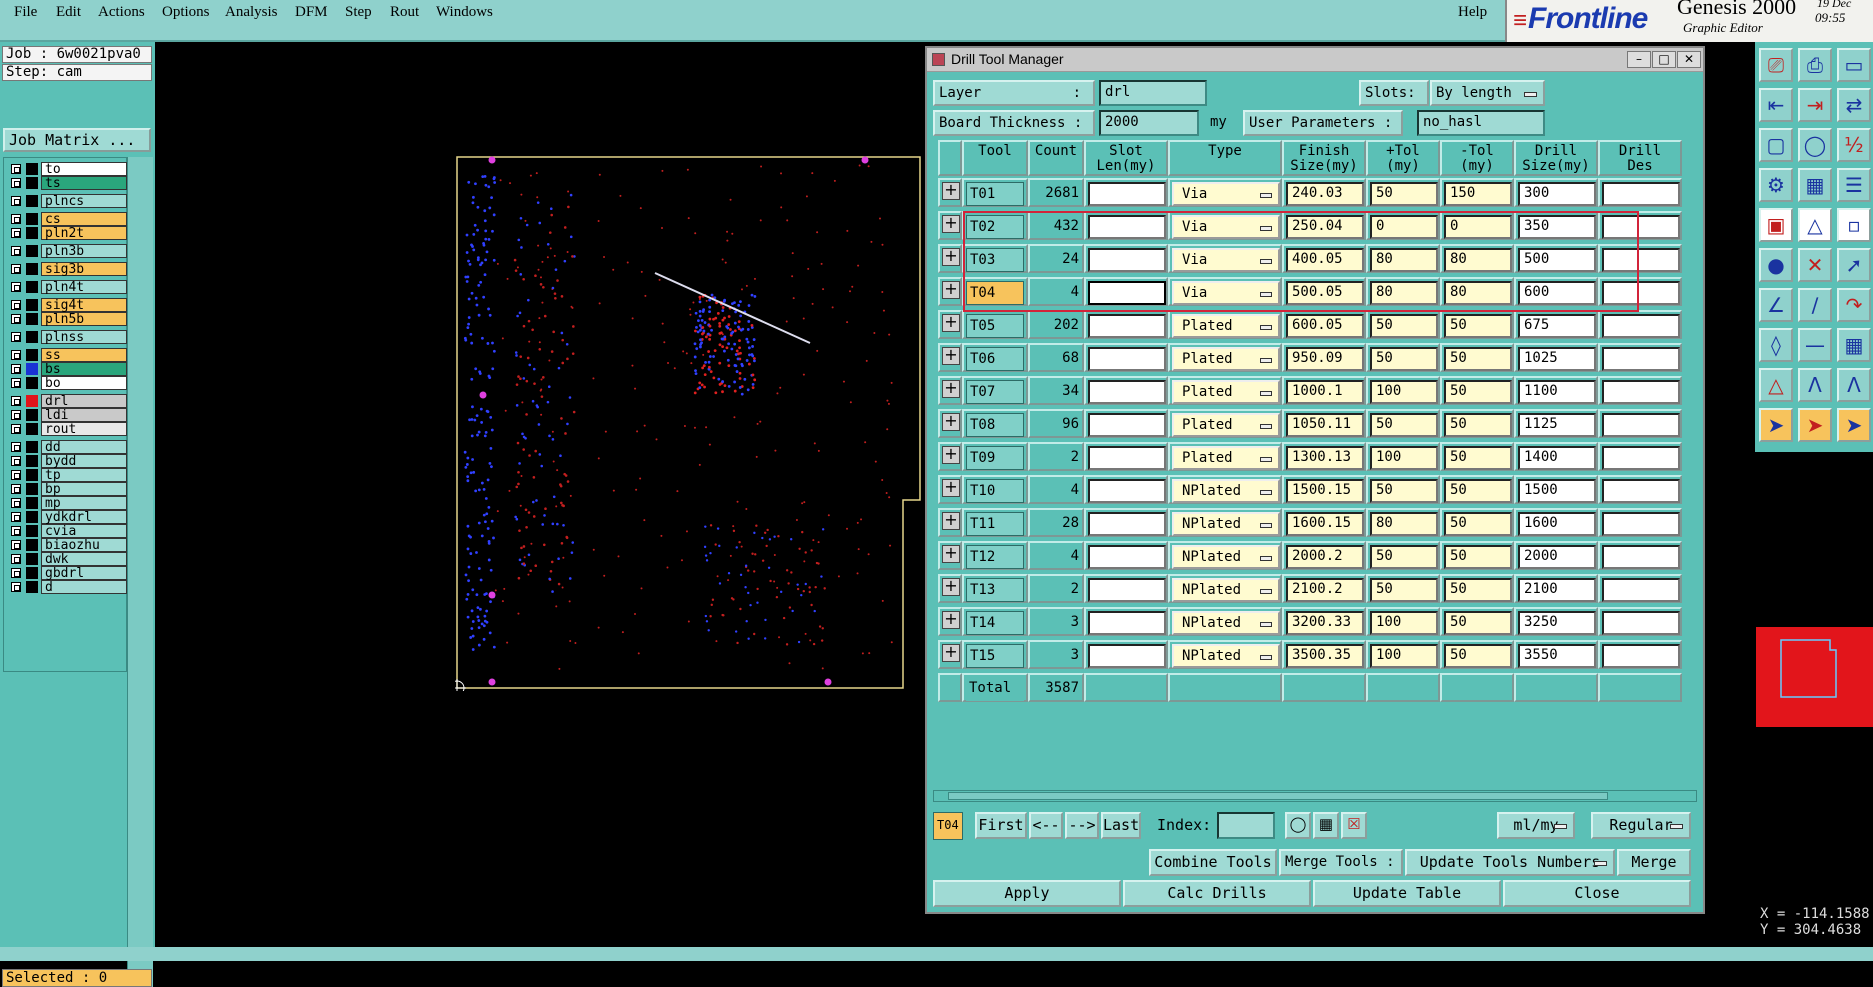 This screenshot has width=1873, height=987. What do you see at coordinates (1325, 326) in the screenshot?
I see `finish-size-input: 600.05` at bounding box center [1325, 326].